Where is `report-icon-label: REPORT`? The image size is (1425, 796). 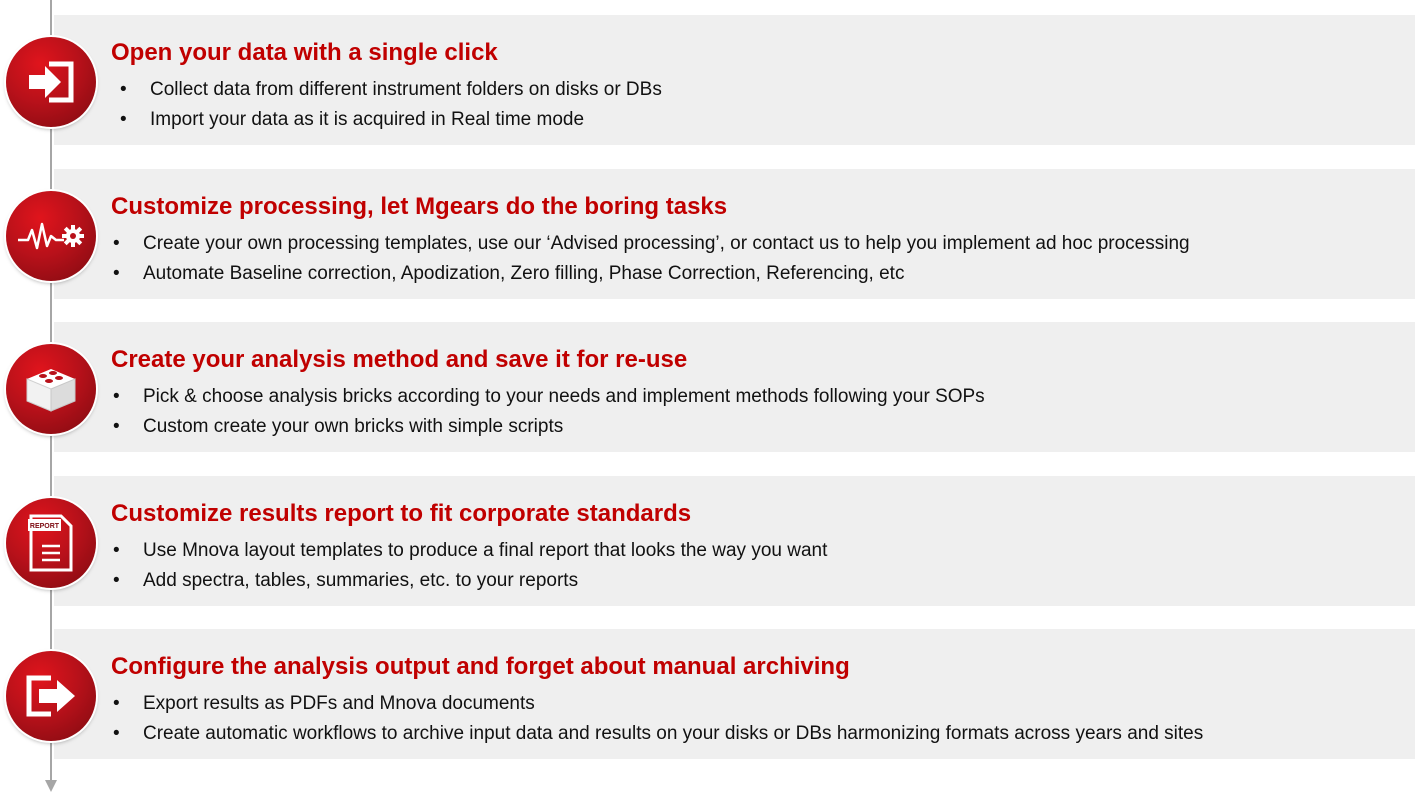
report-icon-label: REPORT is located at coordinates (45, 526).